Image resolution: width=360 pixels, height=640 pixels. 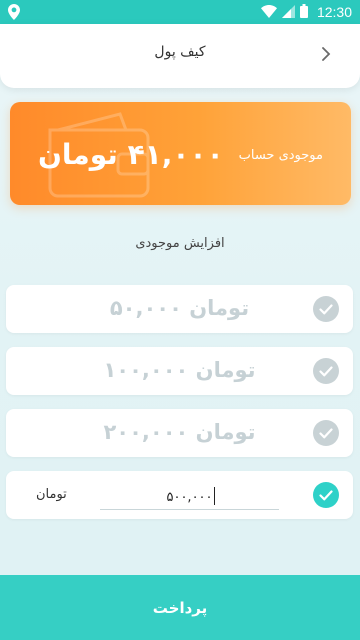 What do you see at coordinates (189, 497) in the screenshot?
I see `custom-amount-input` at bounding box center [189, 497].